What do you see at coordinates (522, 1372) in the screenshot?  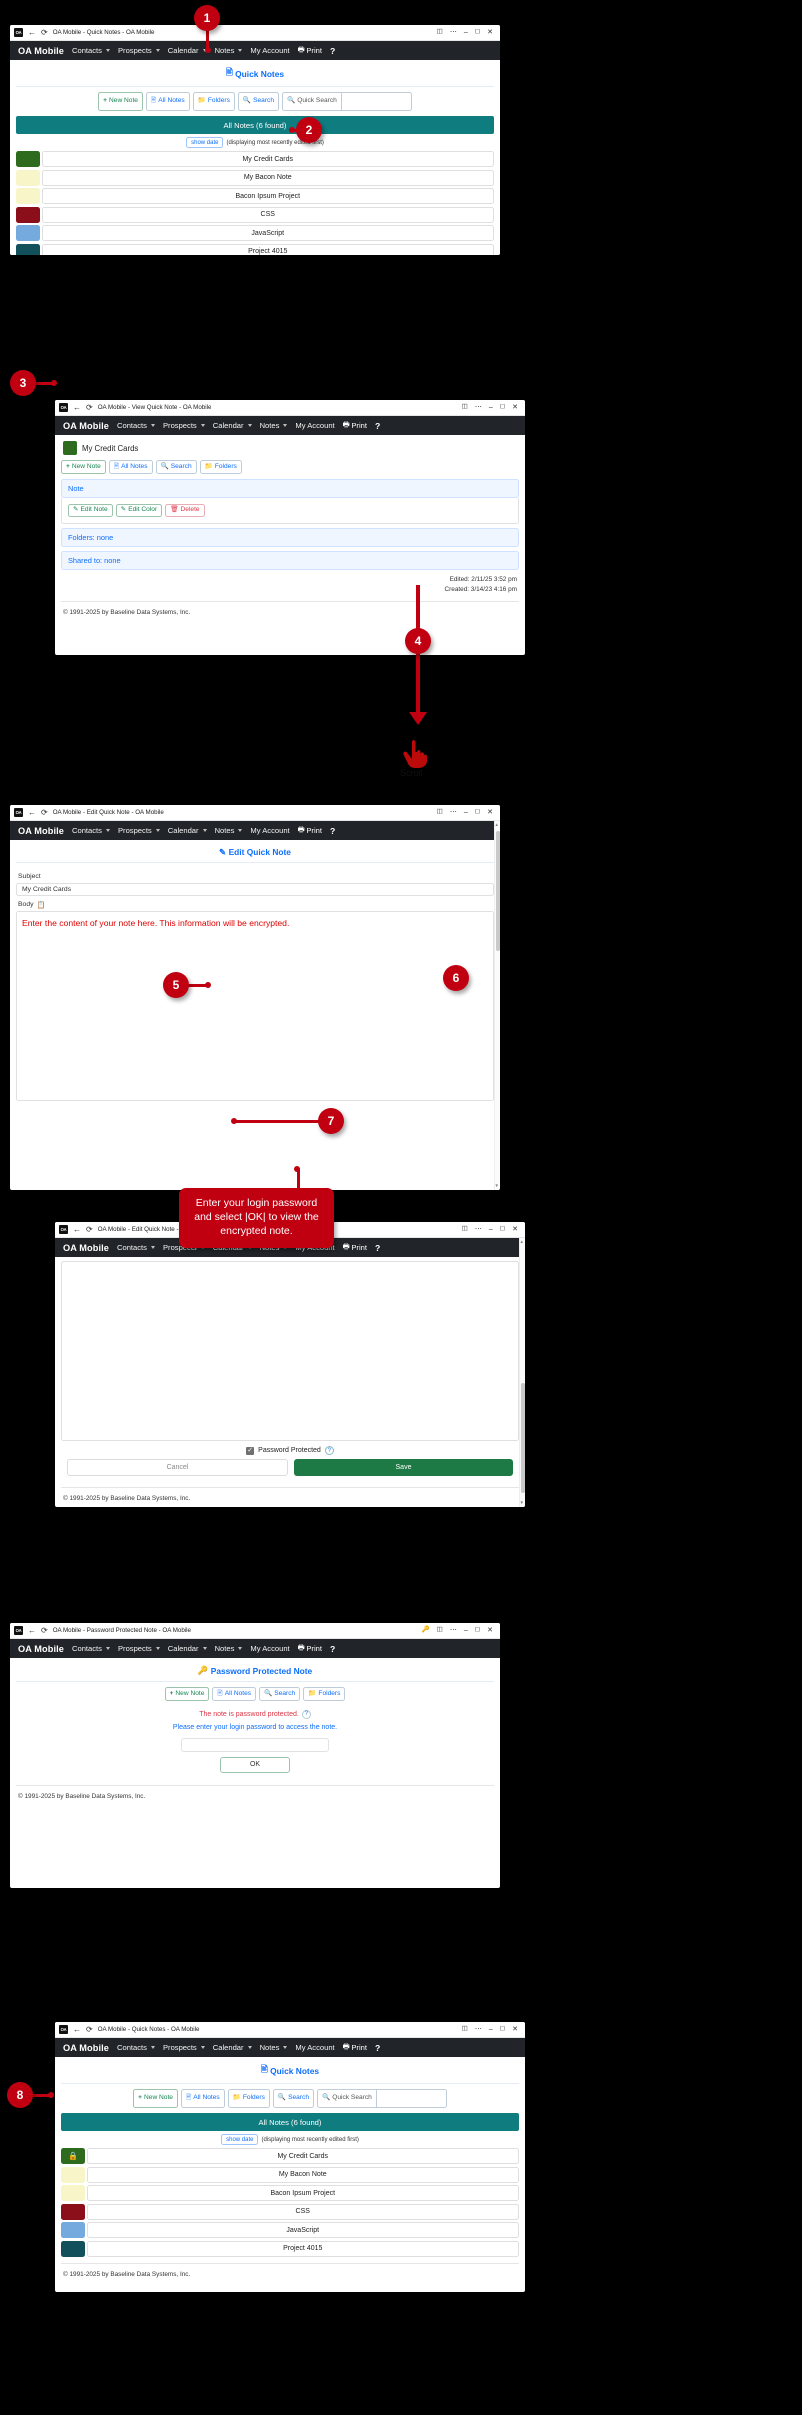 I see `scrollbar-vertical: ▲ ▼` at bounding box center [522, 1372].